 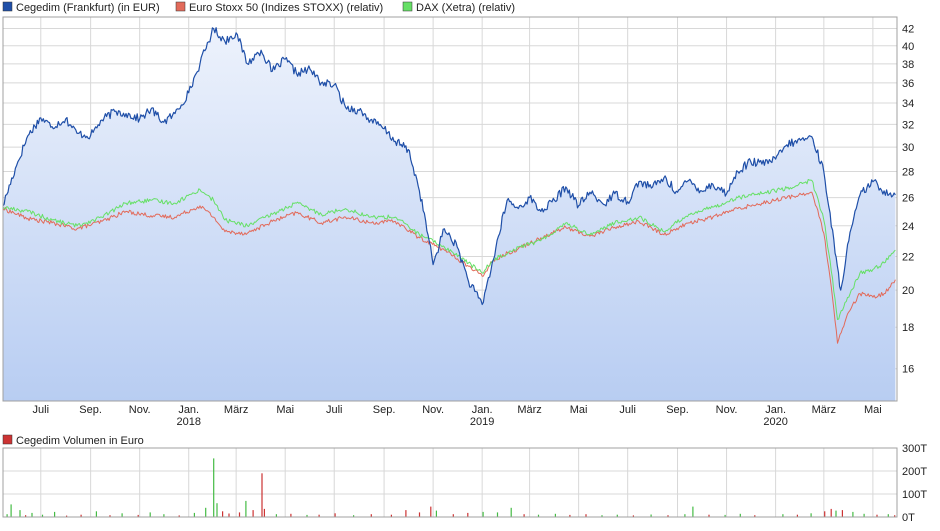 What do you see at coordinates (579, 410) in the screenshot?
I see `x-tick-label-11: Mai` at bounding box center [579, 410].